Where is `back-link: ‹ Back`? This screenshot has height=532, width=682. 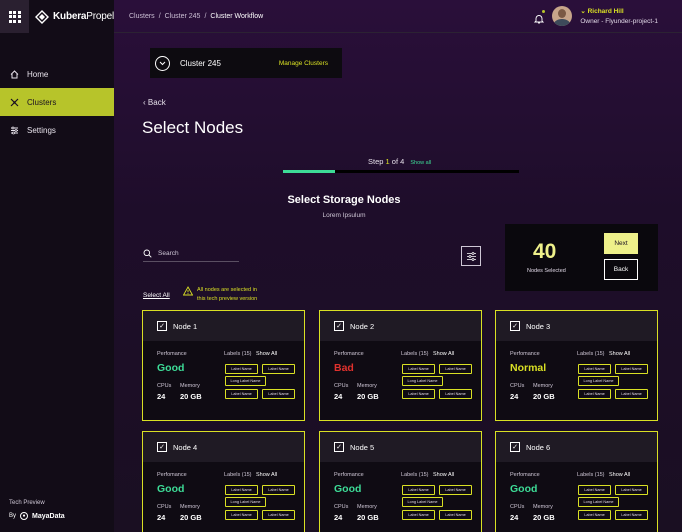
back-link: ‹ Back is located at coordinates (154, 102).